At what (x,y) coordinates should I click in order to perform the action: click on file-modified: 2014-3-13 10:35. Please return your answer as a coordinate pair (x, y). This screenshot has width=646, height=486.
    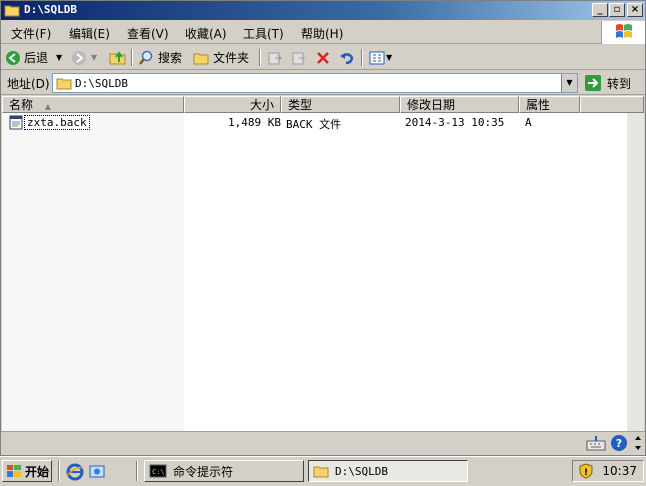
    Looking at the image, I should click on (455, 122).